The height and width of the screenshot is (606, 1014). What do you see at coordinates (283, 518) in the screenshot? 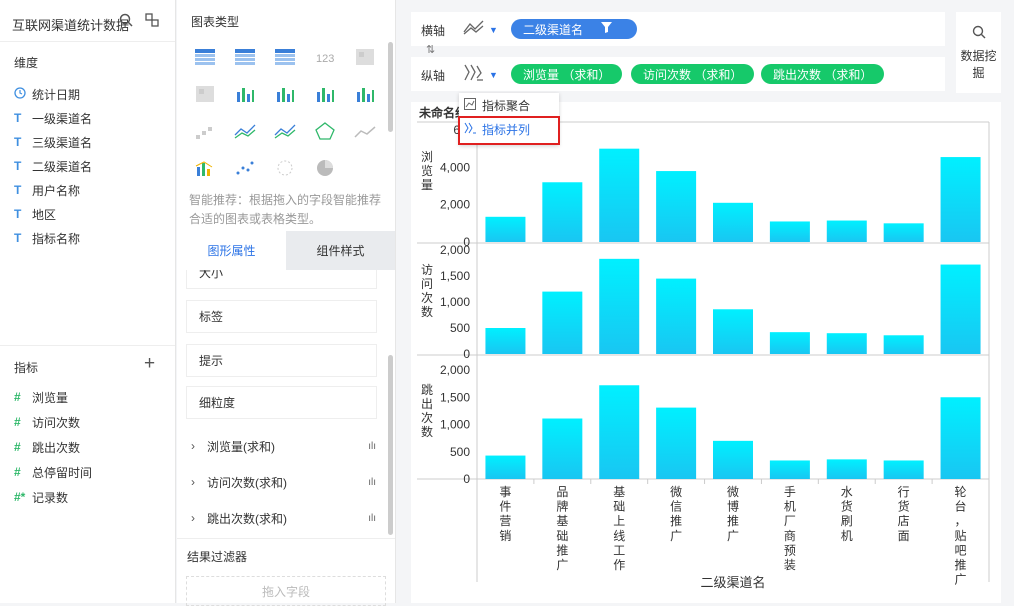
I see `measure-row-bounces: › 跳出次数(求和) ılı` at bounding box center [283, 518].